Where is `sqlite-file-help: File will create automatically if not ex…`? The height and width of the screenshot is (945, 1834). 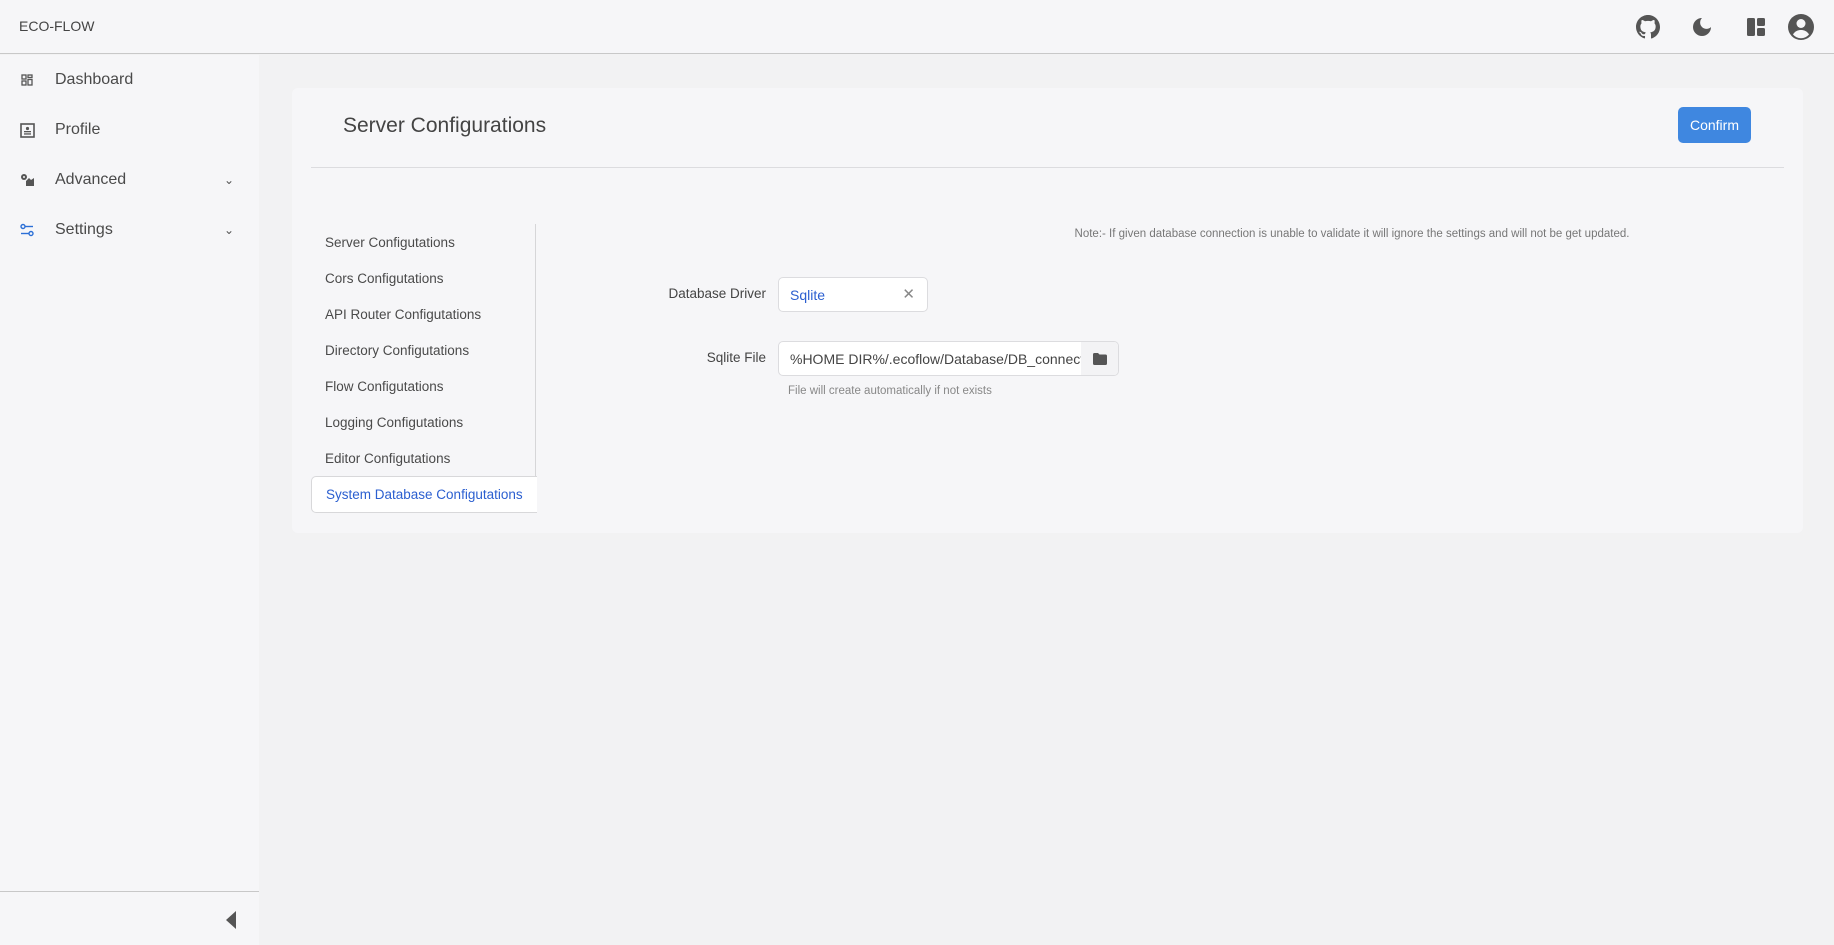
sqlite-file-help: File will create automatically if not ex… is located at coordinates (890, 391).